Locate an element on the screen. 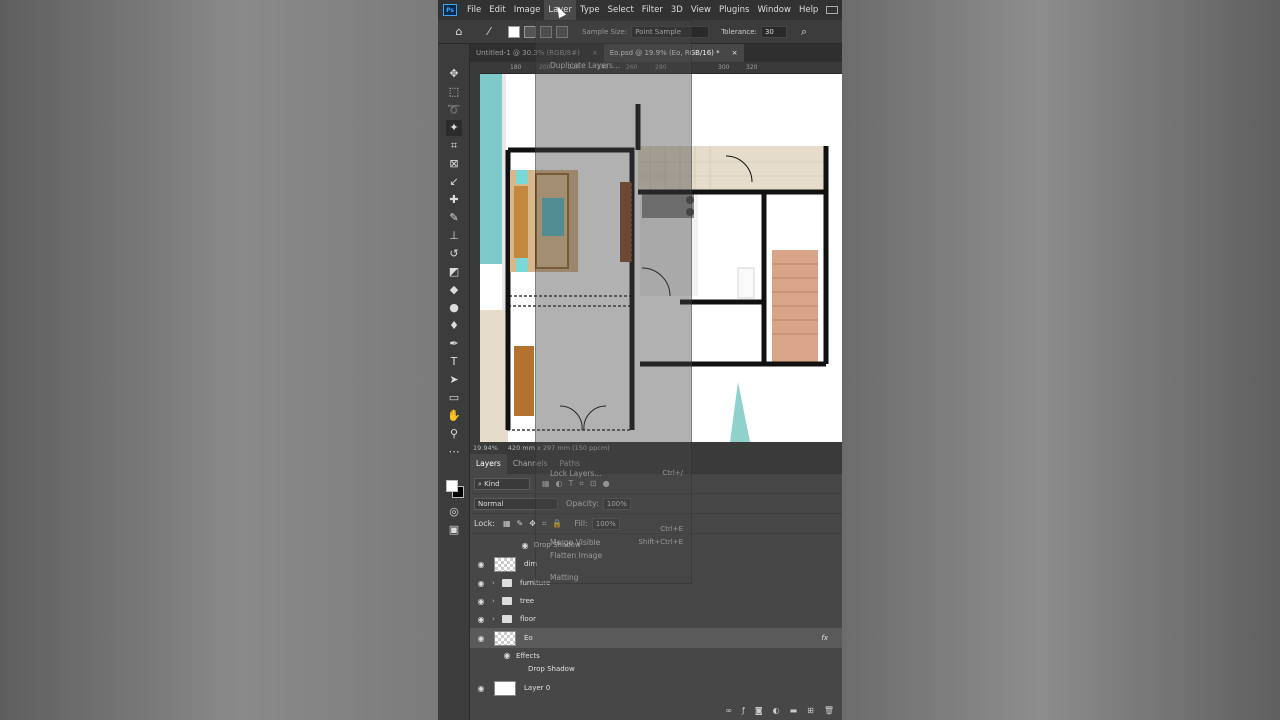 Image resolution: width=1280 pixels, height=720 pixels. zoom-level: 19.94% is located at coordinates (485, 448).